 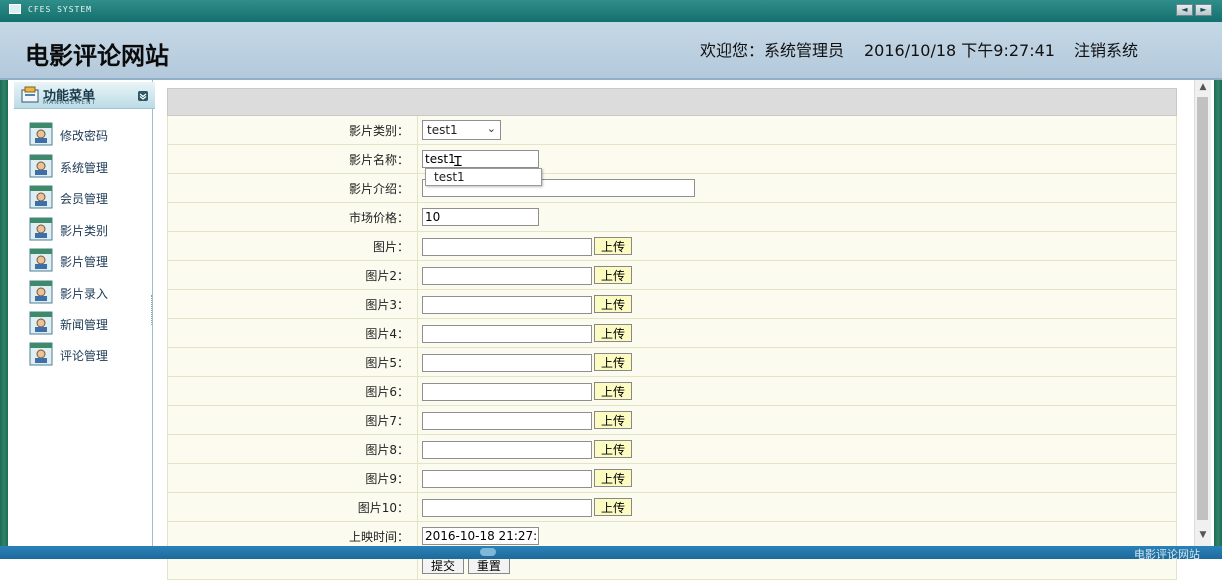 I want to click on category-select: test1 ⌄, so click(x=461, y=130).